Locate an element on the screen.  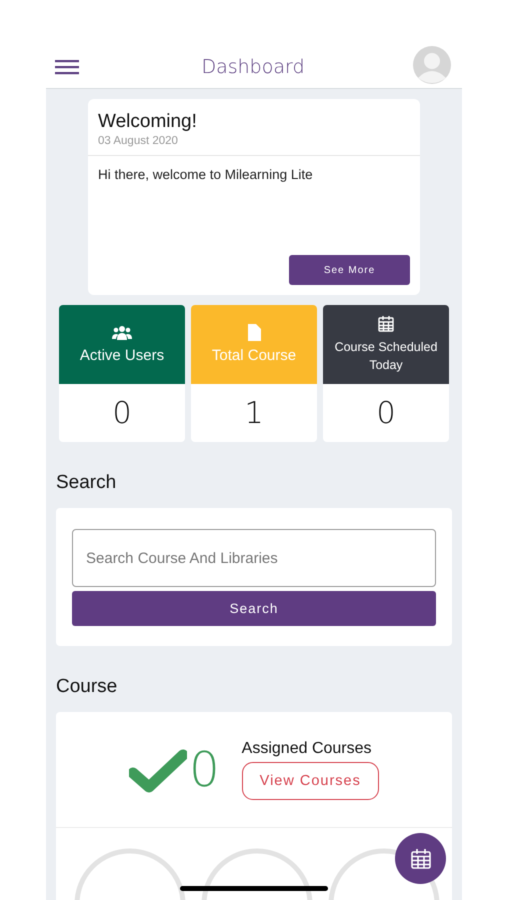
stat-label: Total Course is located at coordinates (254, 356).